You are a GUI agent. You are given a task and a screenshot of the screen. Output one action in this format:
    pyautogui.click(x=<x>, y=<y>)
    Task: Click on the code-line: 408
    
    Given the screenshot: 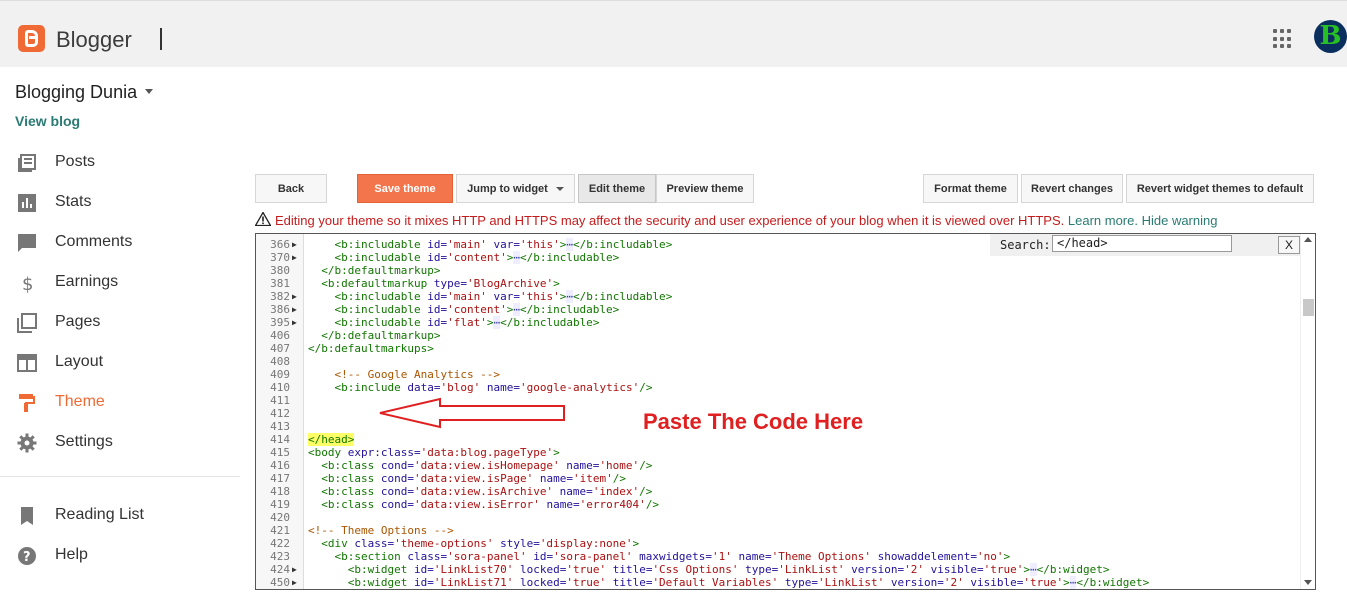 What is the action you would take?
    pyautogui.click(x=778, y=361)
    